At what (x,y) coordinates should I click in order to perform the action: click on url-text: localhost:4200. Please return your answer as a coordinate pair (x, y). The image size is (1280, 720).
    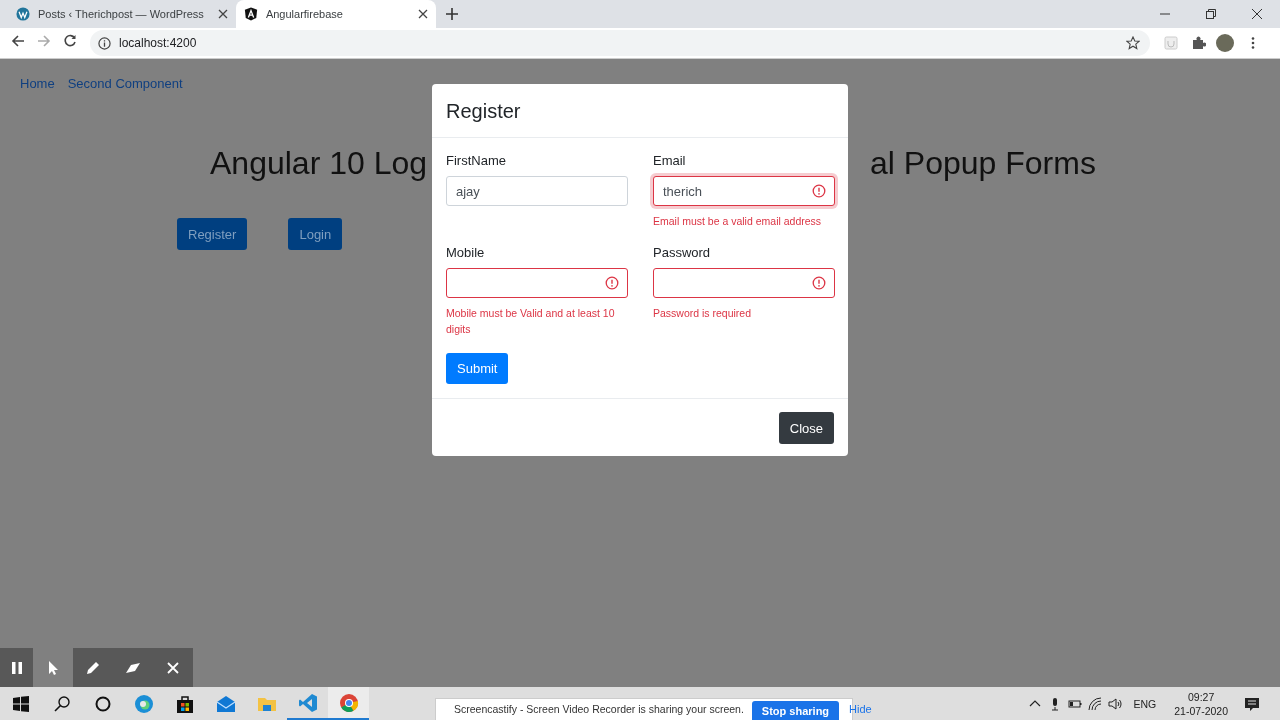
    Looking at the image, I should click on (158, 43).